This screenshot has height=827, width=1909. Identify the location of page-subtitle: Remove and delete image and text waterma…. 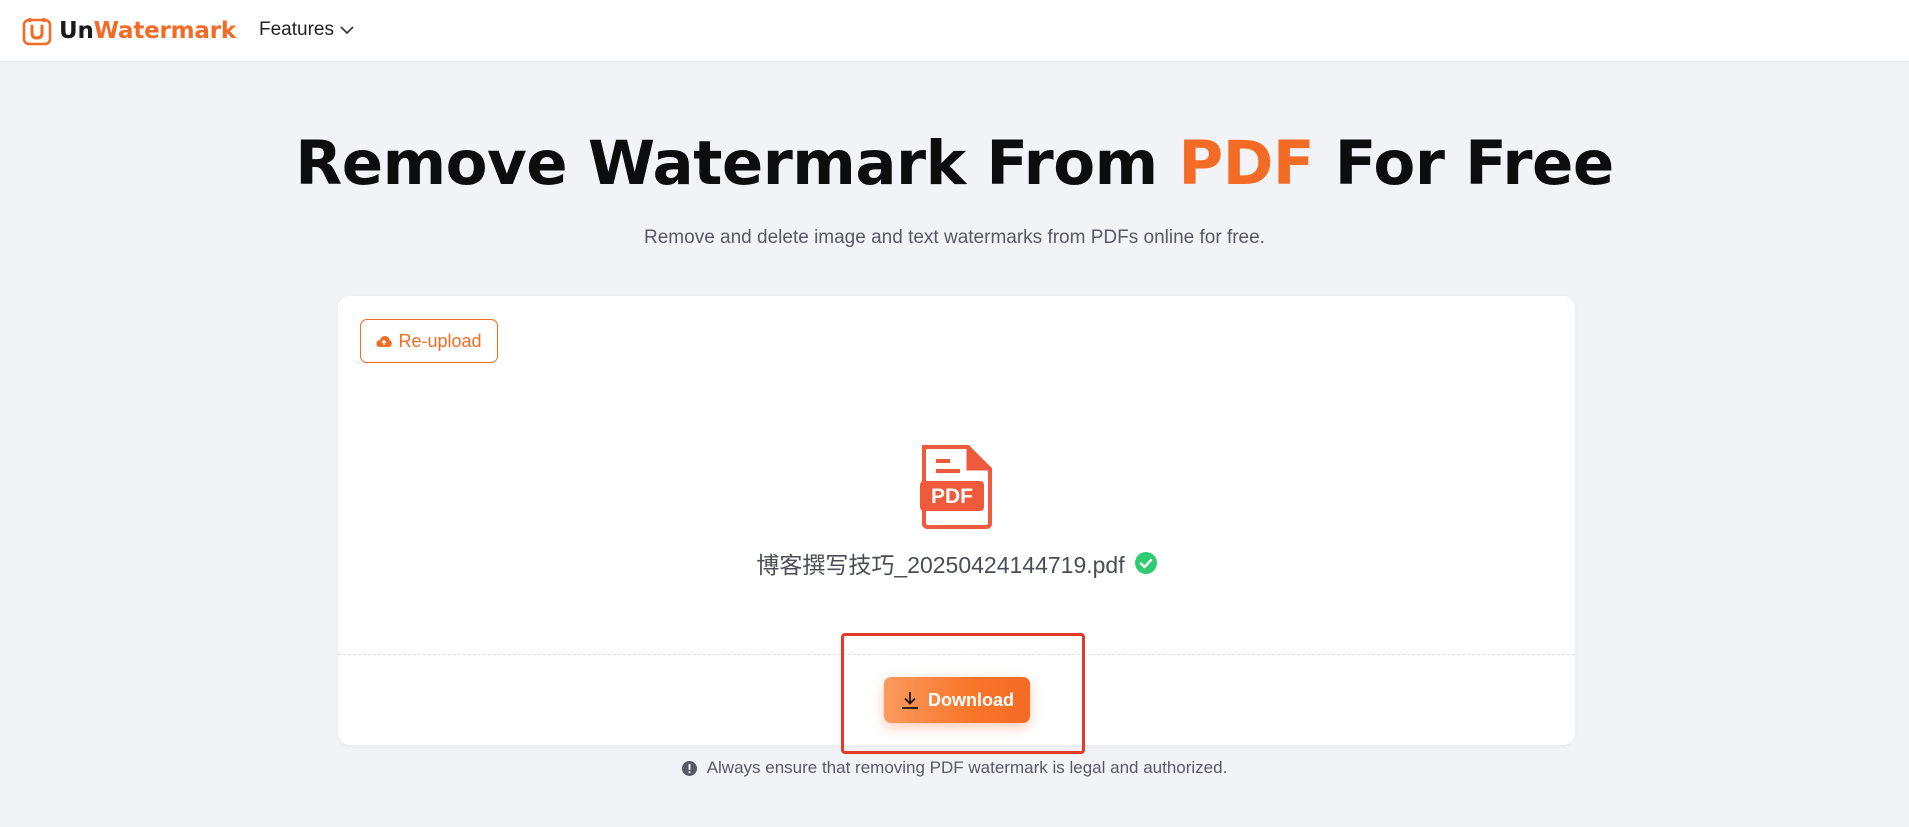
(954, 237).